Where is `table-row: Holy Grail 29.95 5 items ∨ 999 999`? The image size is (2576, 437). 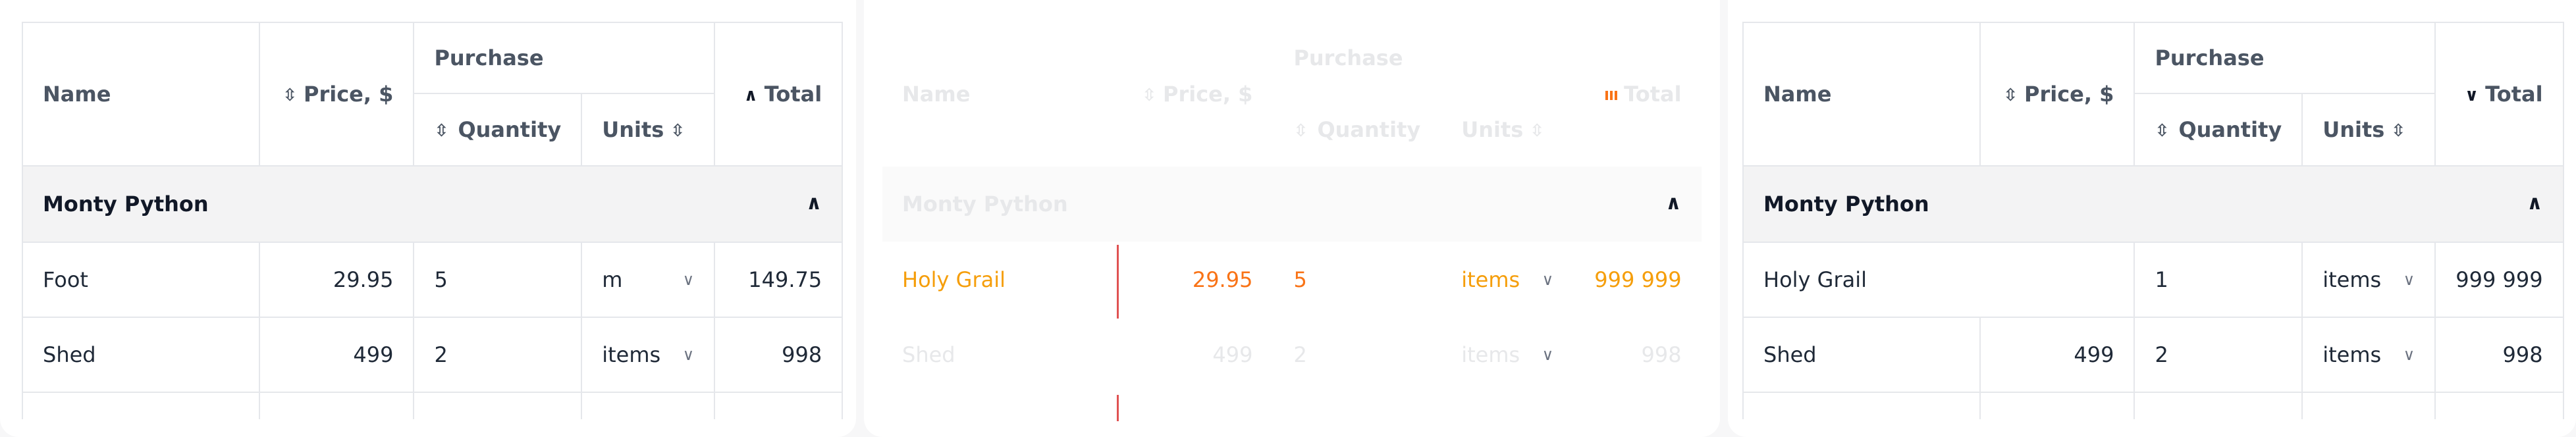 table-row: Holy Grail 29.95 5 items ∨ 999 999 is located at coordinates (1292, 279).